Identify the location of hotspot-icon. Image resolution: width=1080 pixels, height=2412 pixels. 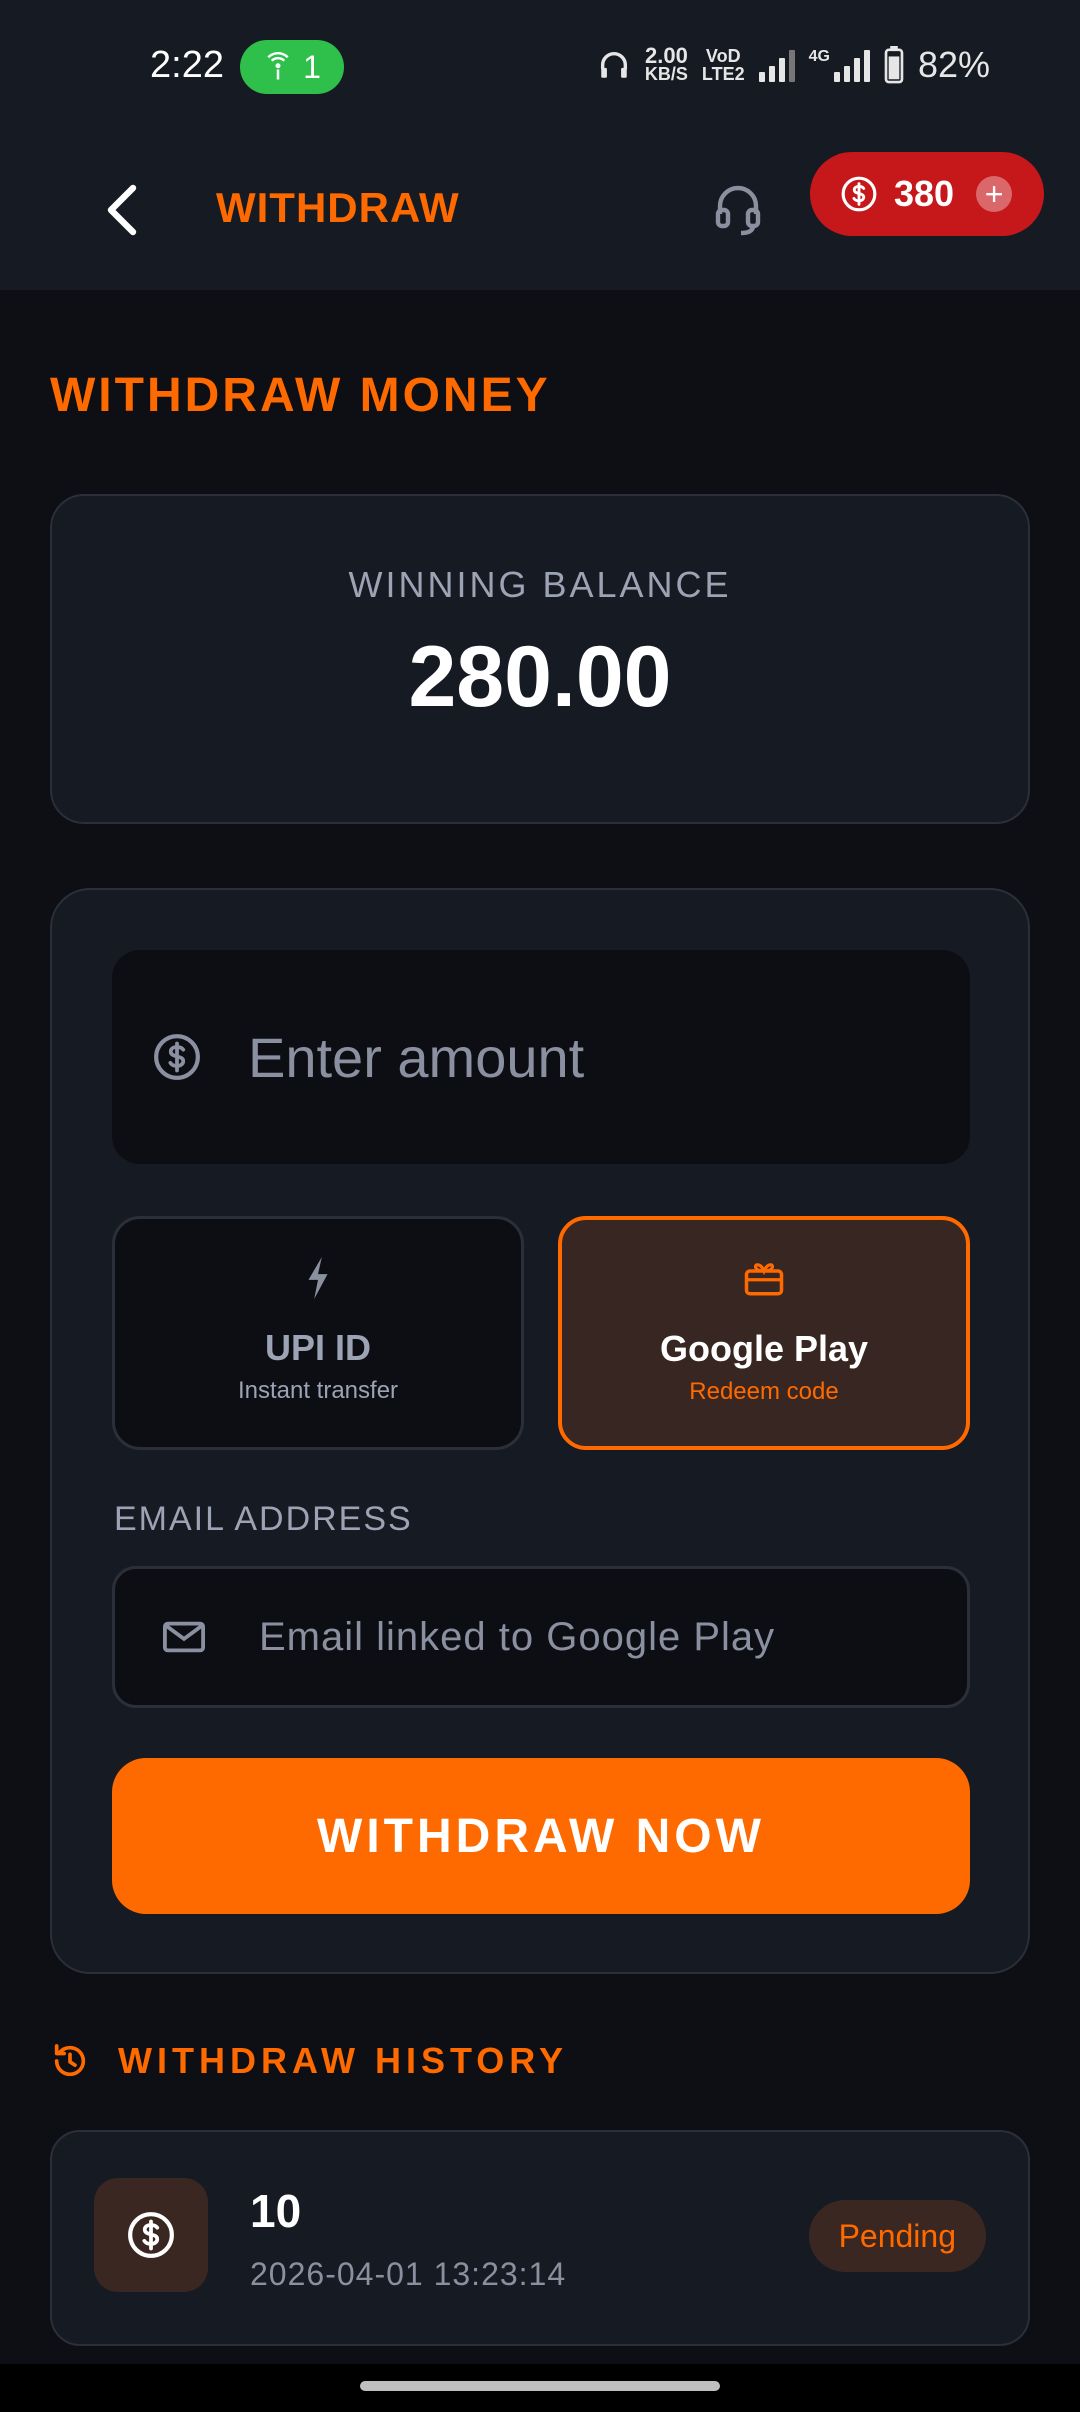
(278, 66).